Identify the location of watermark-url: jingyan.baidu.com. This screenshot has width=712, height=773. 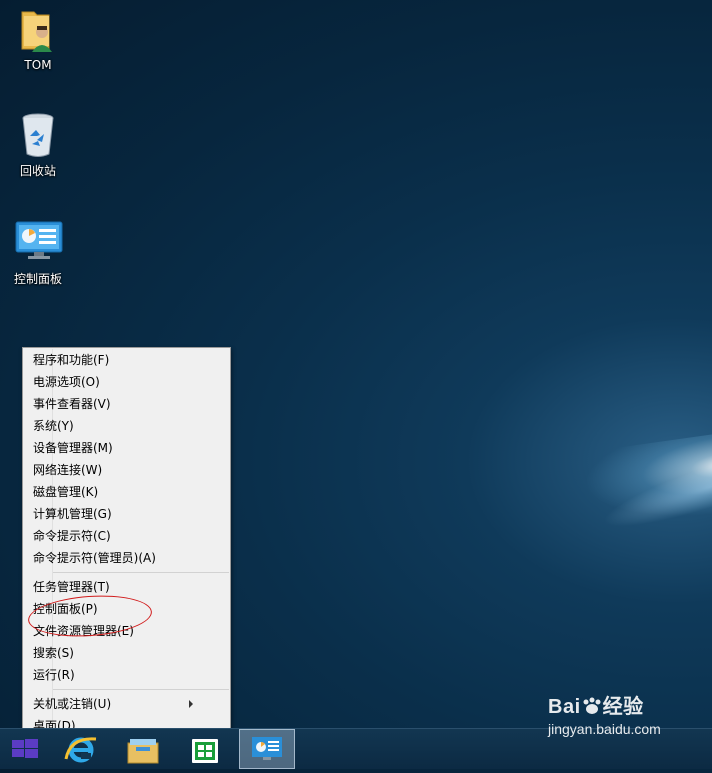
(604, 729).